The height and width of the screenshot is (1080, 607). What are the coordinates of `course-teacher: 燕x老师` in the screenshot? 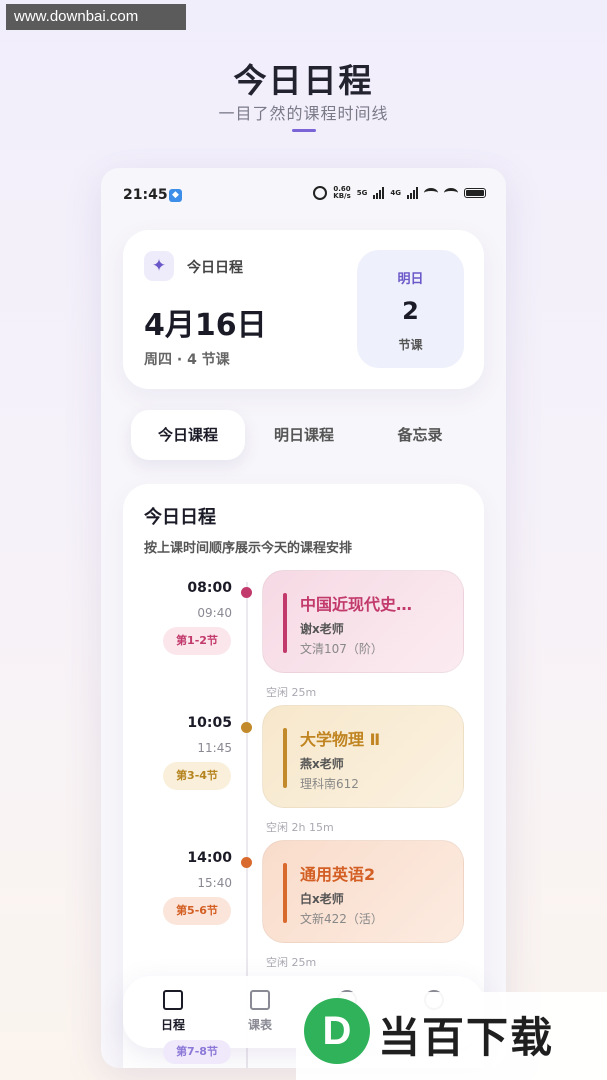 It's located at (322, 764).